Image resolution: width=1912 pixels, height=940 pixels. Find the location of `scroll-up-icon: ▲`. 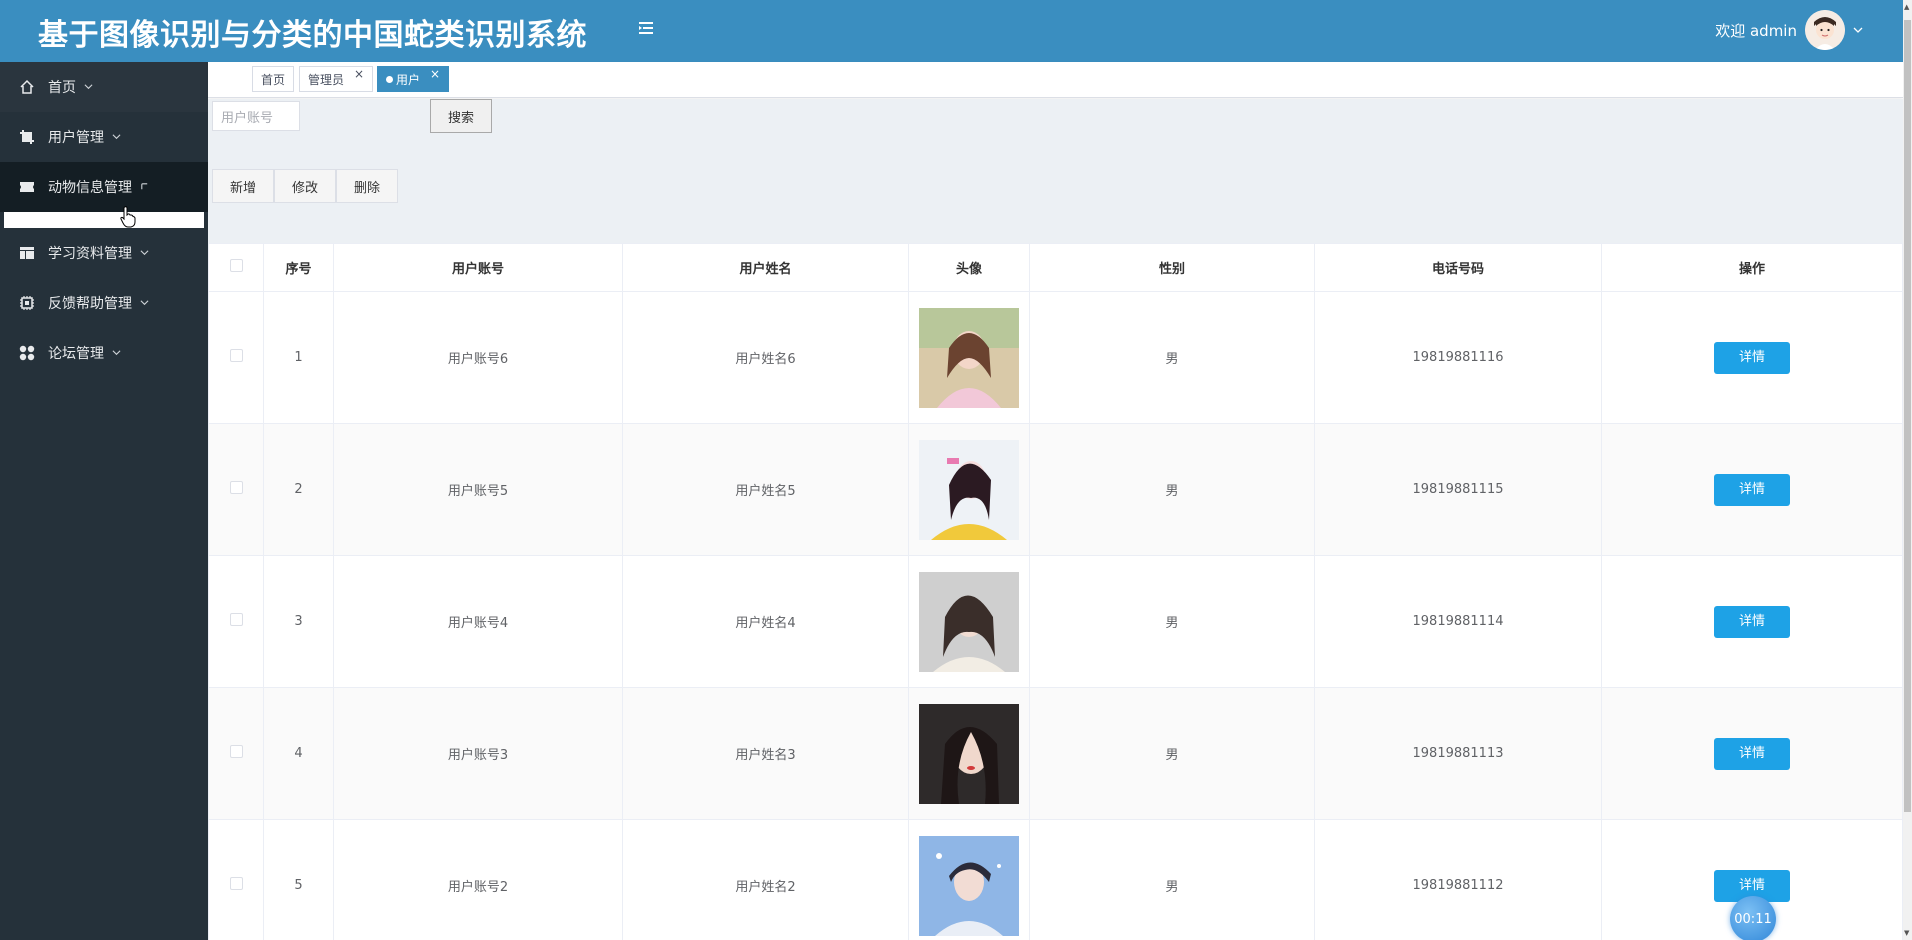

scroll-up-icon: ▲ is located at coordinates (1906, 7).